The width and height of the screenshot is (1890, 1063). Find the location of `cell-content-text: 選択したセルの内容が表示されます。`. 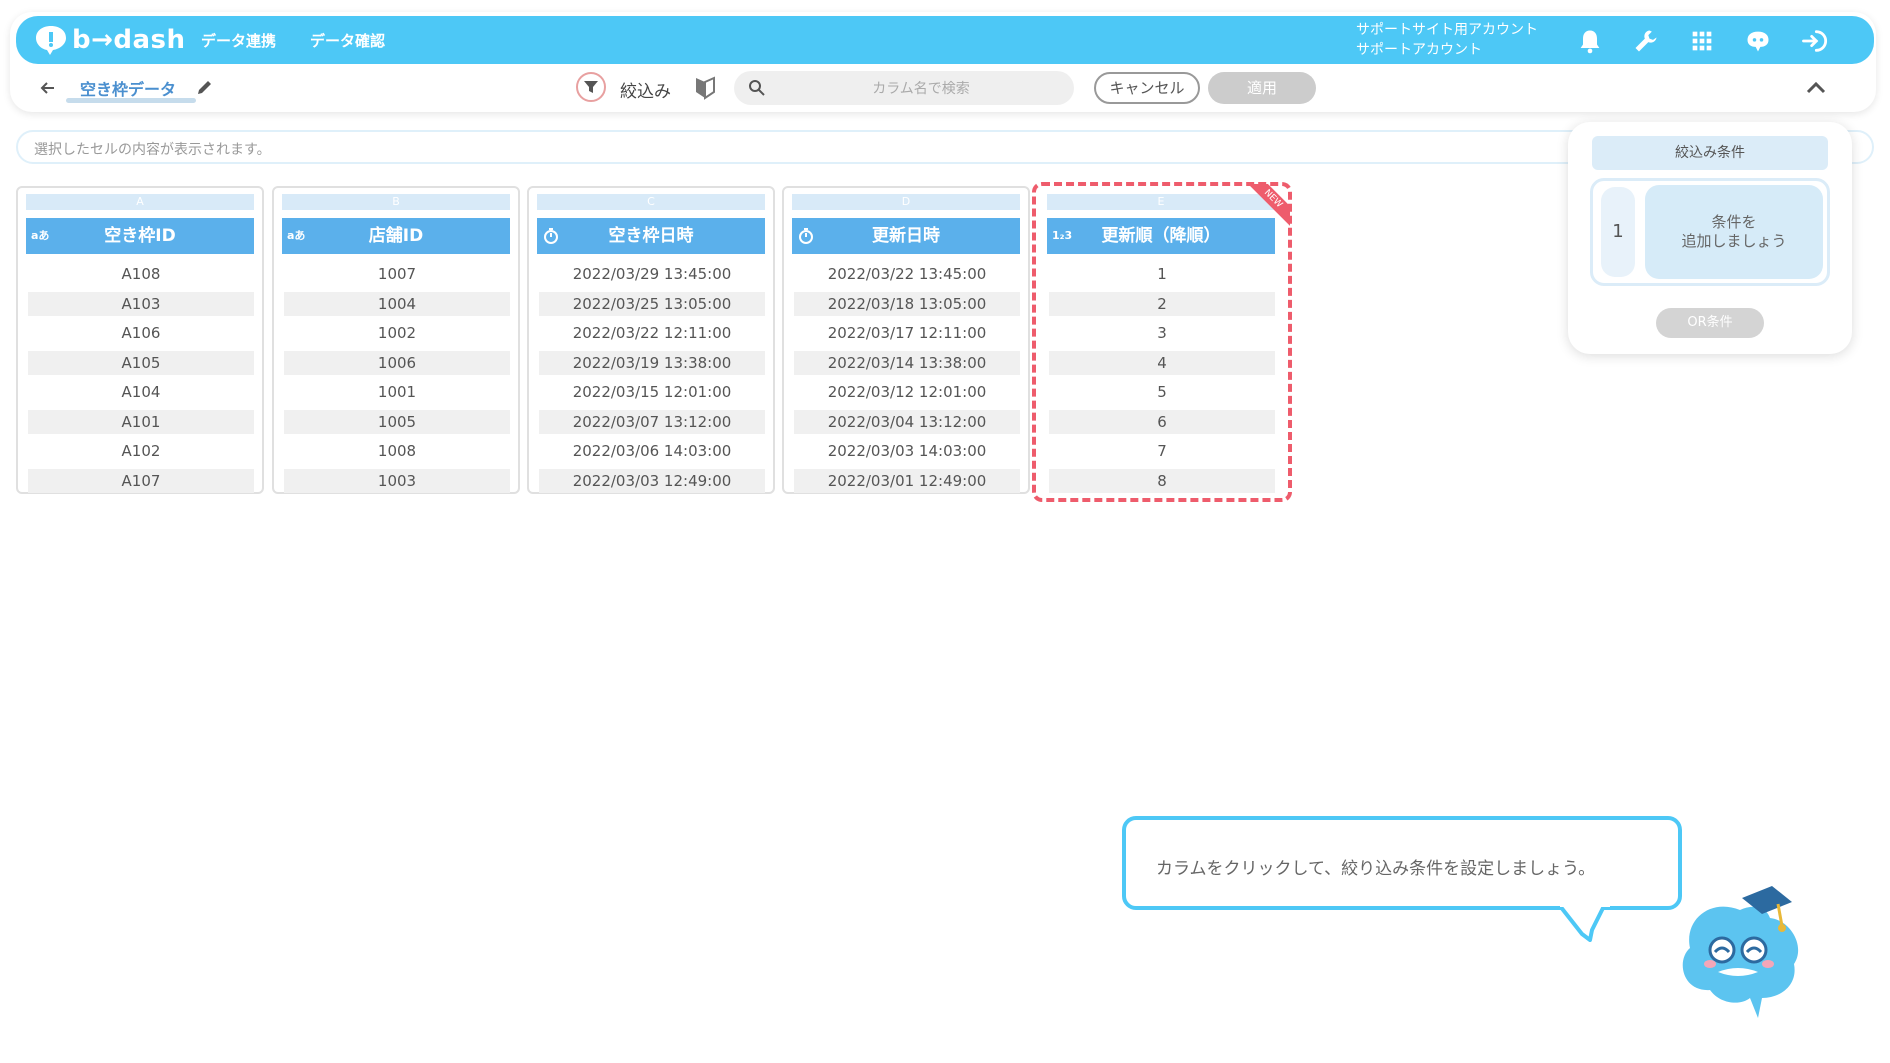

cell-content-text: 選択したセルの内容が表示されます。 is located at coordinates (152, 150).